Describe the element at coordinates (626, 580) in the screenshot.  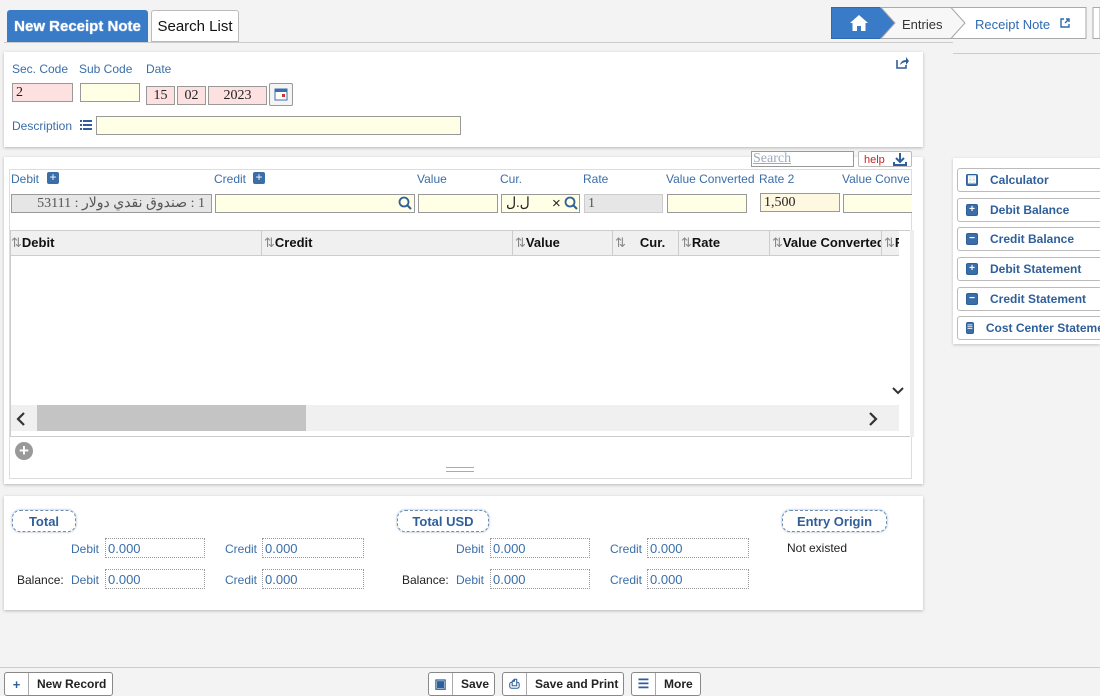
I see `usd-balance-credit-label: Credit` at that location.